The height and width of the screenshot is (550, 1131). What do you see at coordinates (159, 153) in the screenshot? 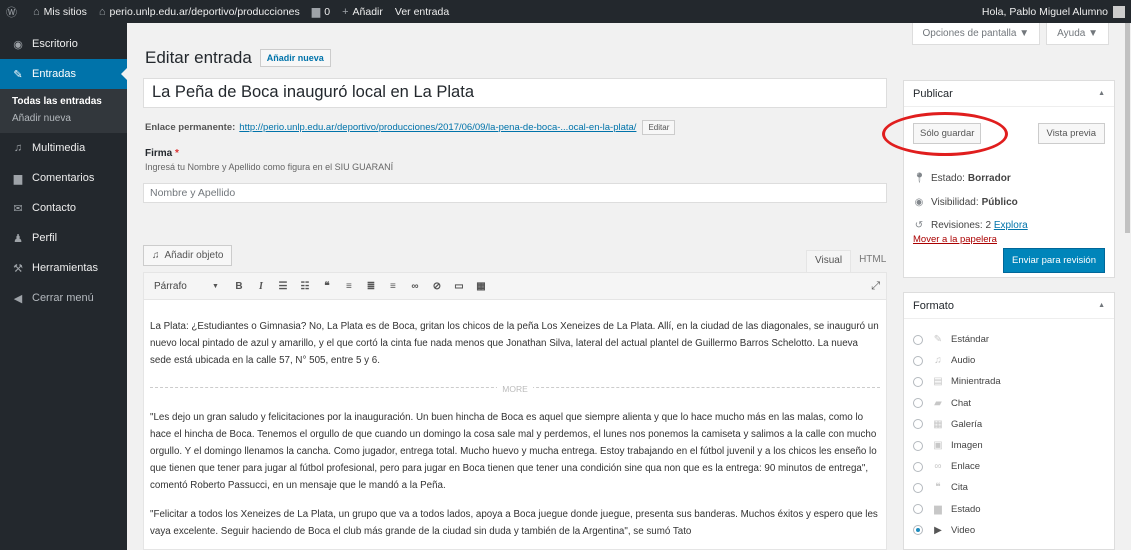
I see `firma-label-text: Firma` at bounding box center [159, 153].